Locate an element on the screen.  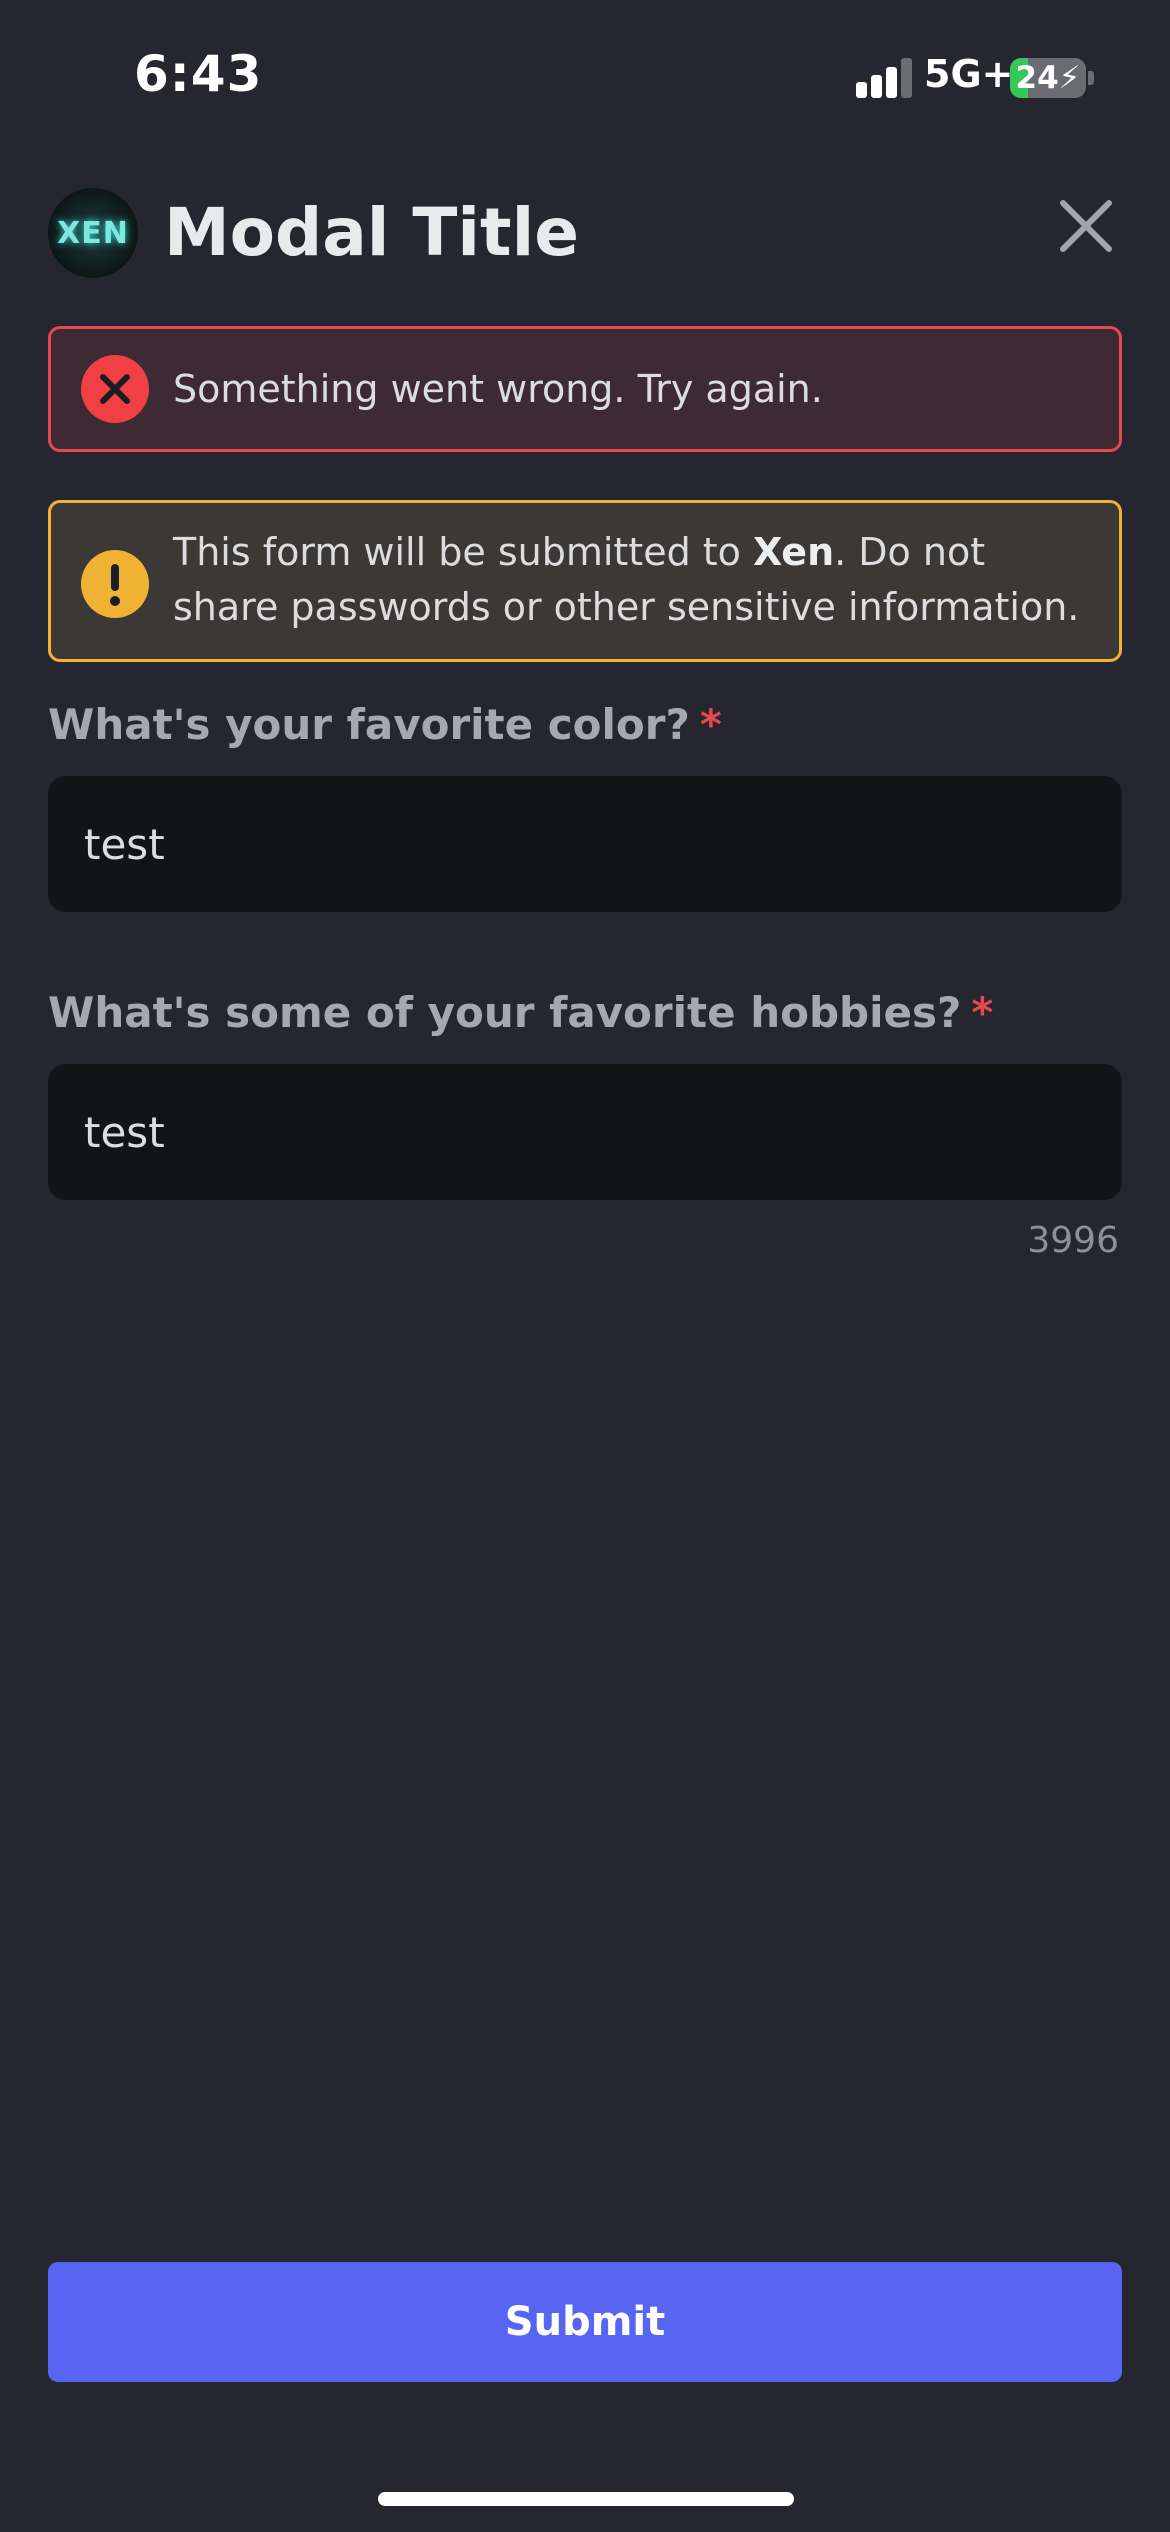
status-bar: 6:43 5G+ 24⚡ is located at coordinates (585, 75).